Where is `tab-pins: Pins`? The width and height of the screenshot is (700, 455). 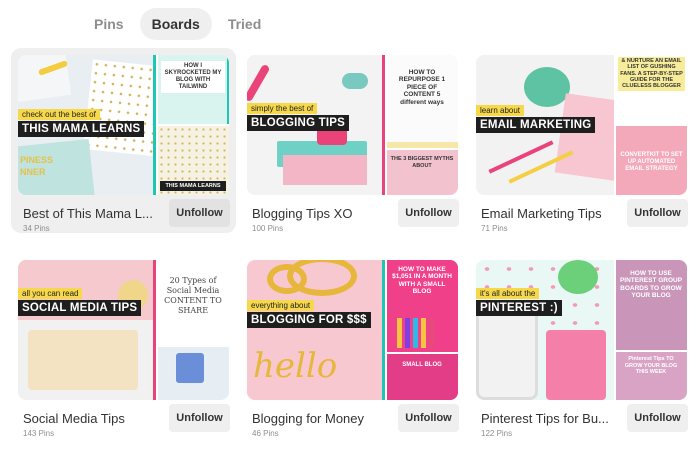
tab-pins: Pins is located at coordinates (109, 24).